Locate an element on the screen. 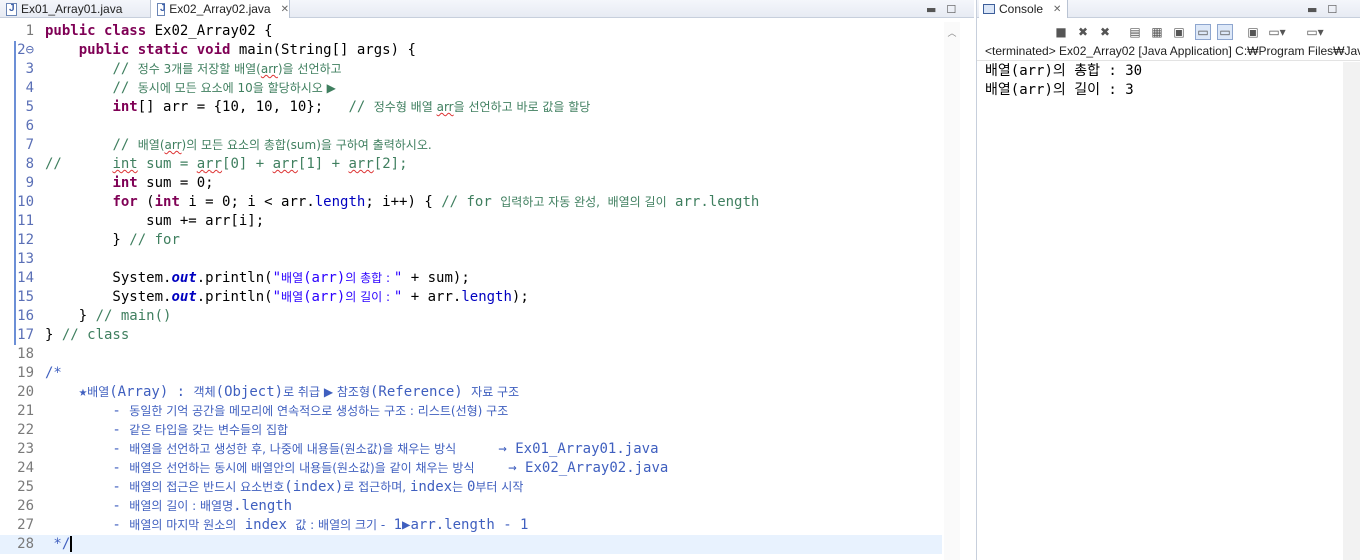  line-number: 27 is located at coordinates (25, 525).